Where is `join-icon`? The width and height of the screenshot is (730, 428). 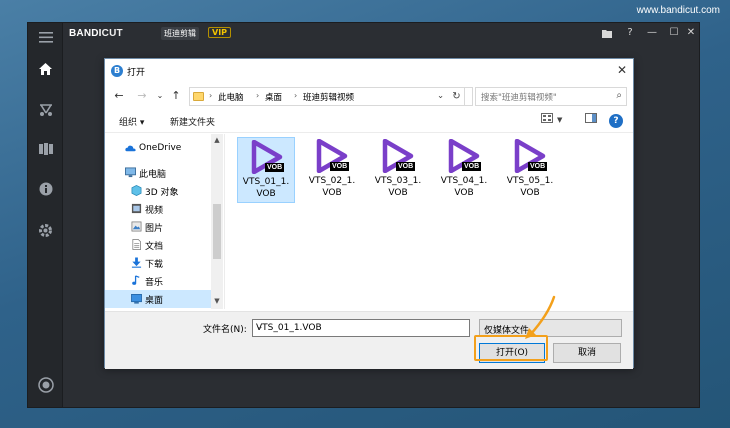
join-icon is located at coordinates (45, 149).